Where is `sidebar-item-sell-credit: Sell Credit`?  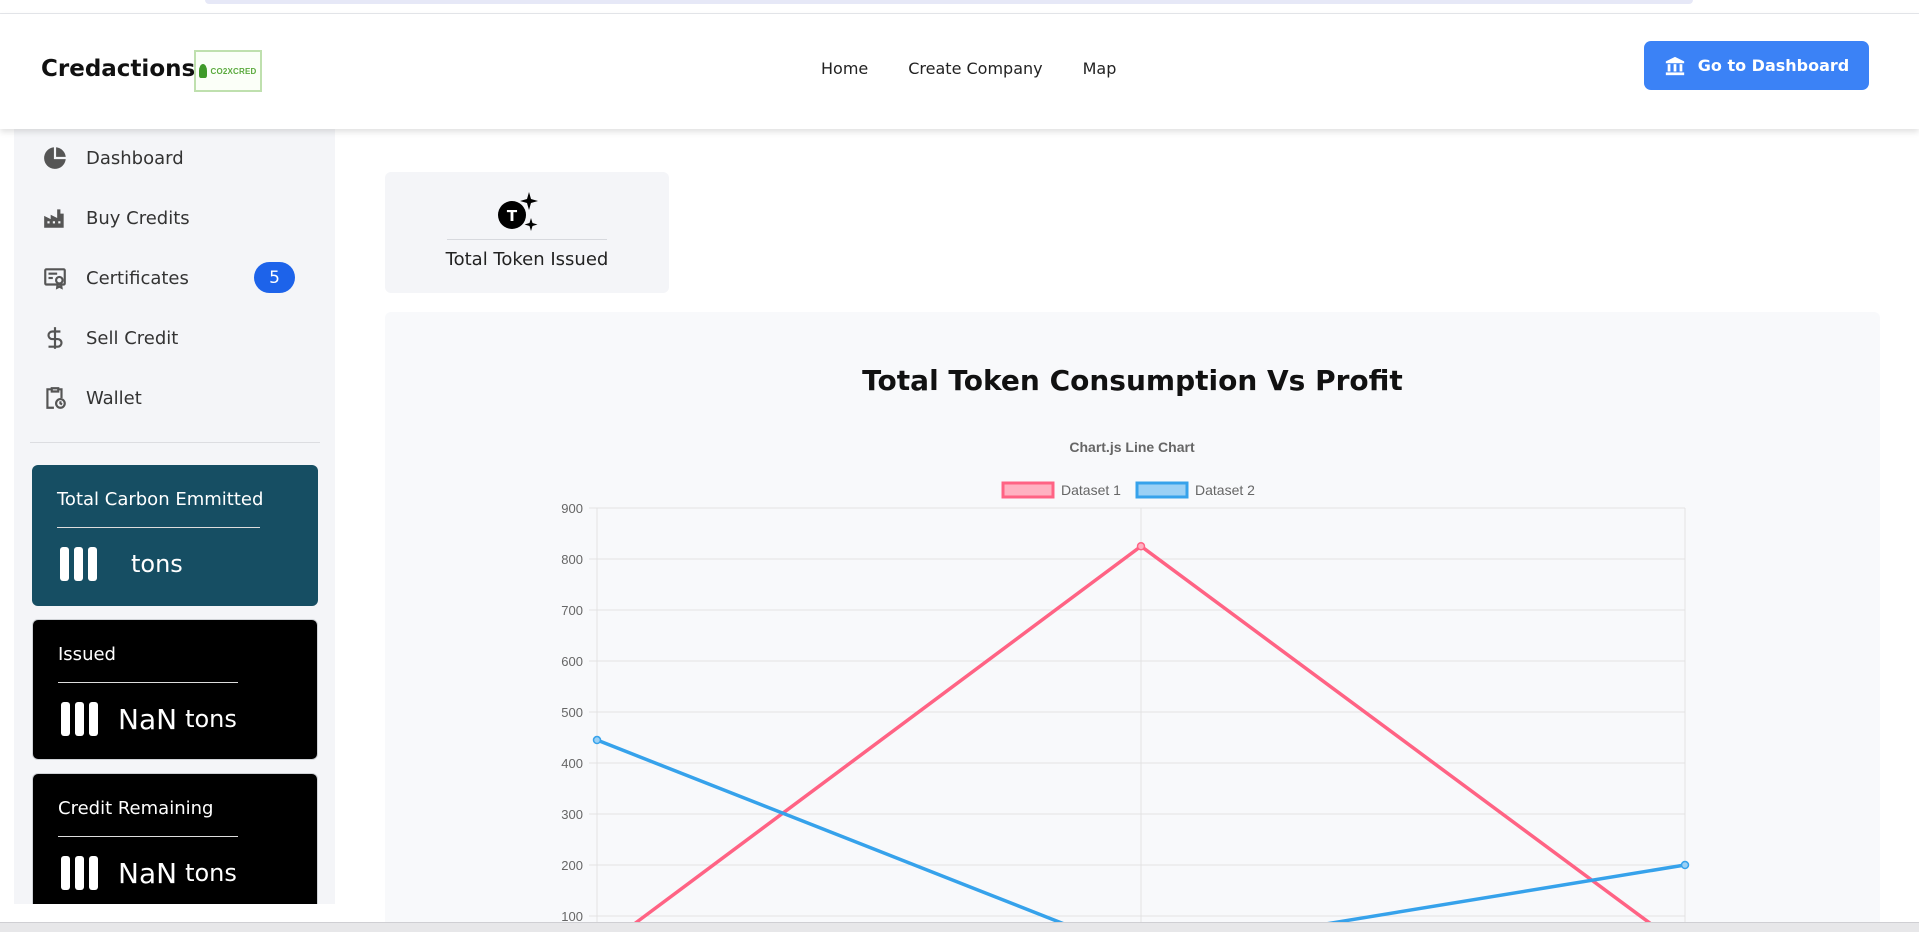
sidebar-item-sell-credit: Sell Credit is located at coordinates (110, 338).